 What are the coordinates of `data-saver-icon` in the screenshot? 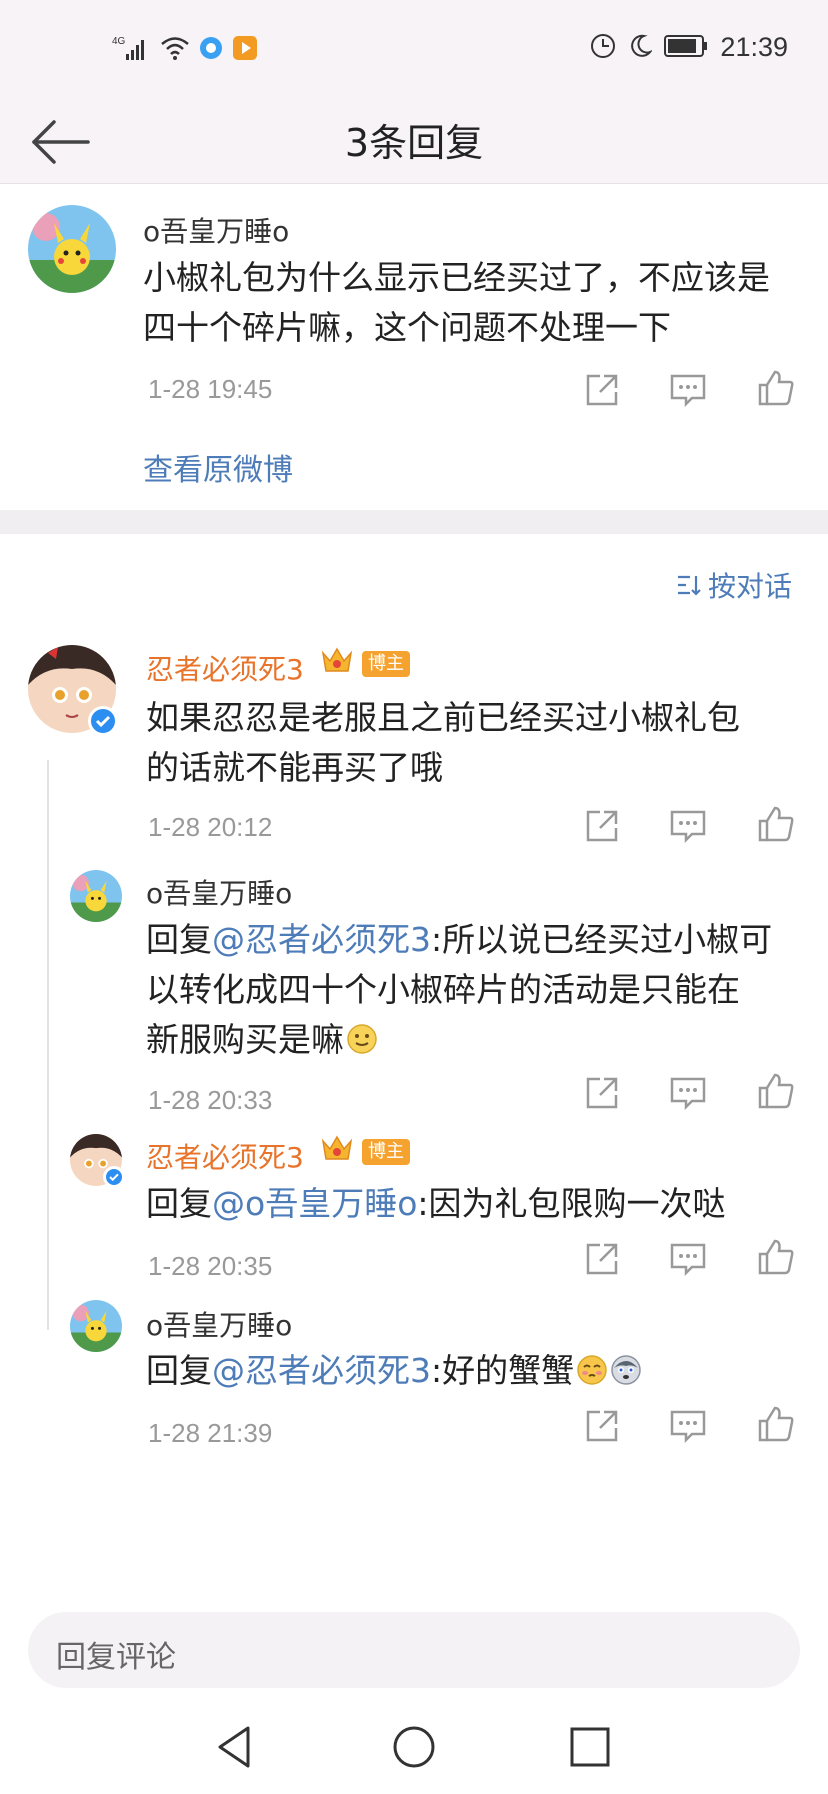 It's located at (603, 48).